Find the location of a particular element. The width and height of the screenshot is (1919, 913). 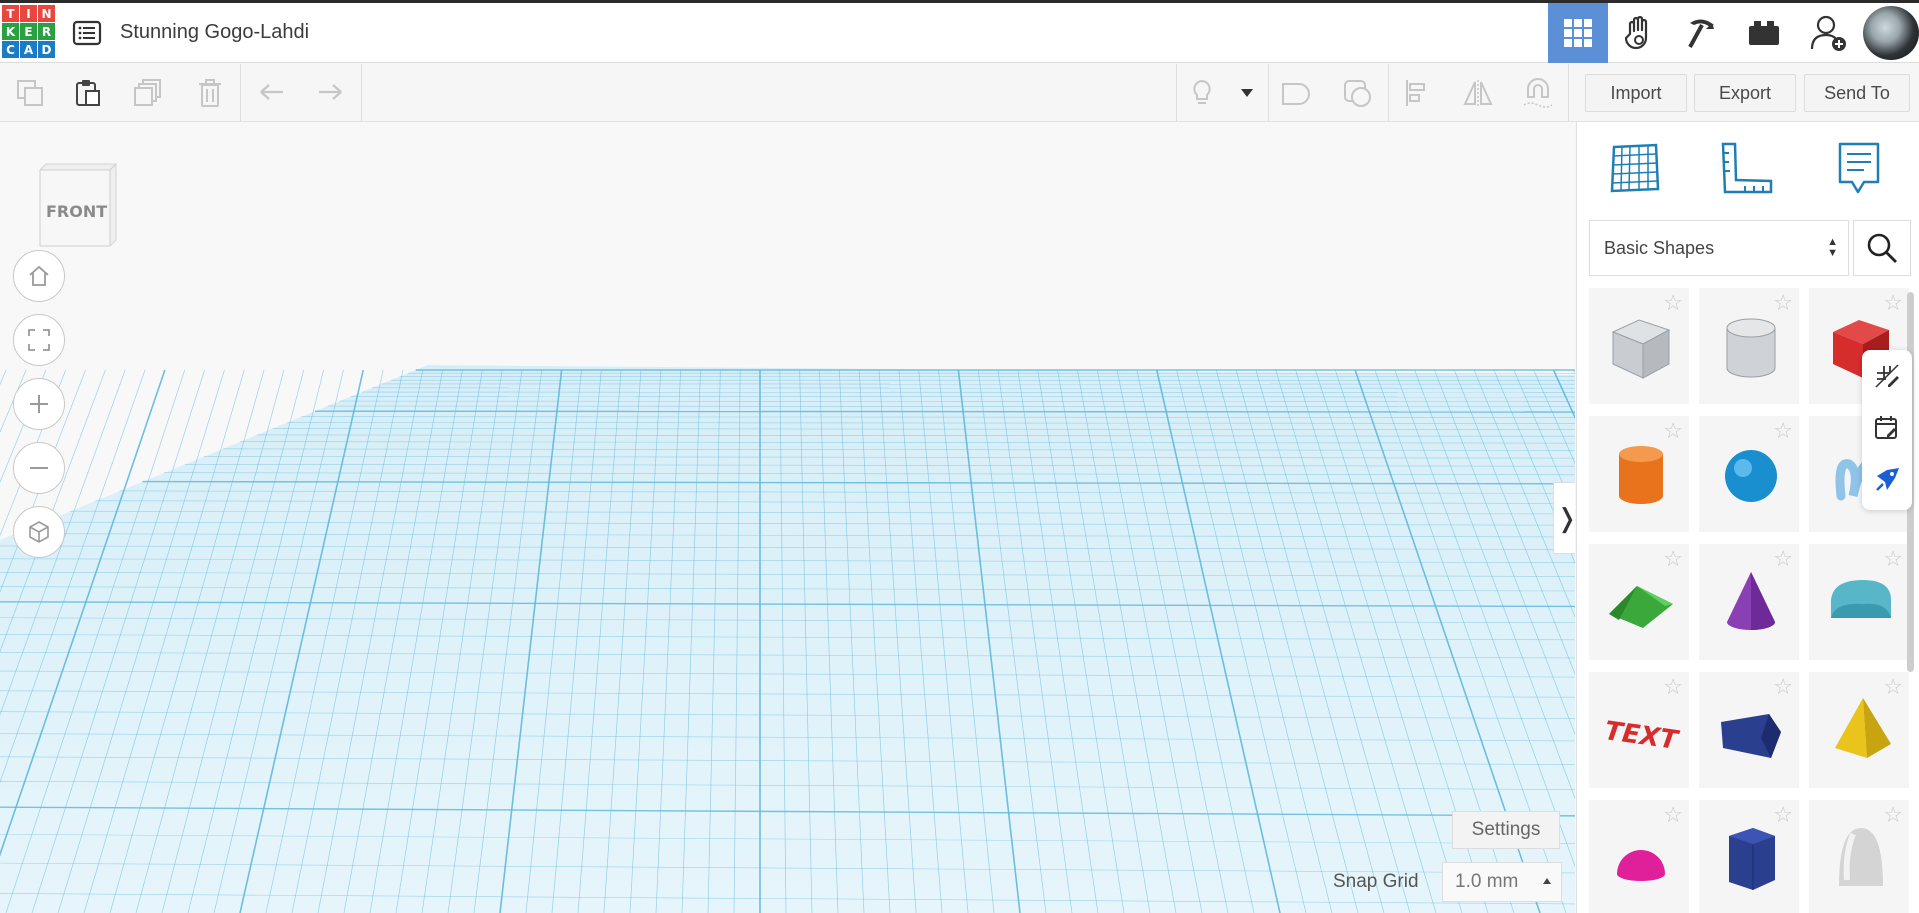

zoom-in-icon is located at coordinates (39, 404).